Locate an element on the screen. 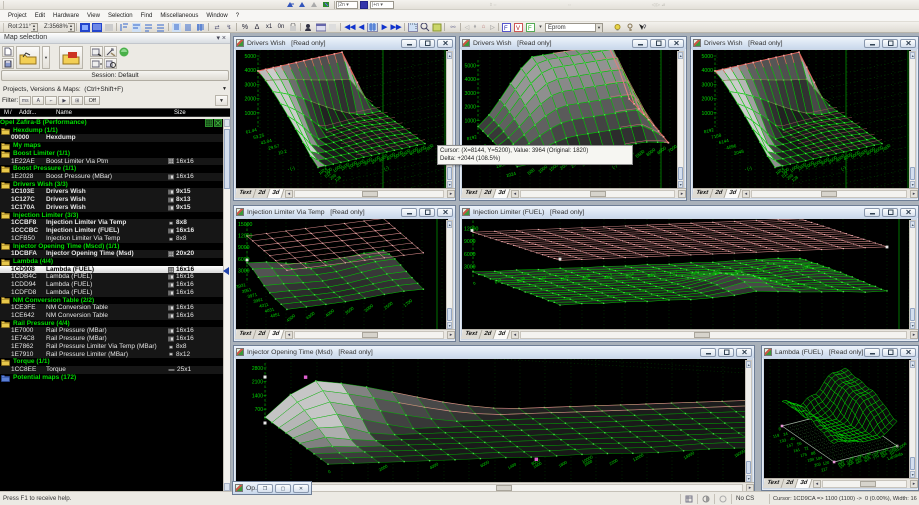 This screenshot has height=505, width=919. svg-text: 1024 is located at coordinates (511, 174).